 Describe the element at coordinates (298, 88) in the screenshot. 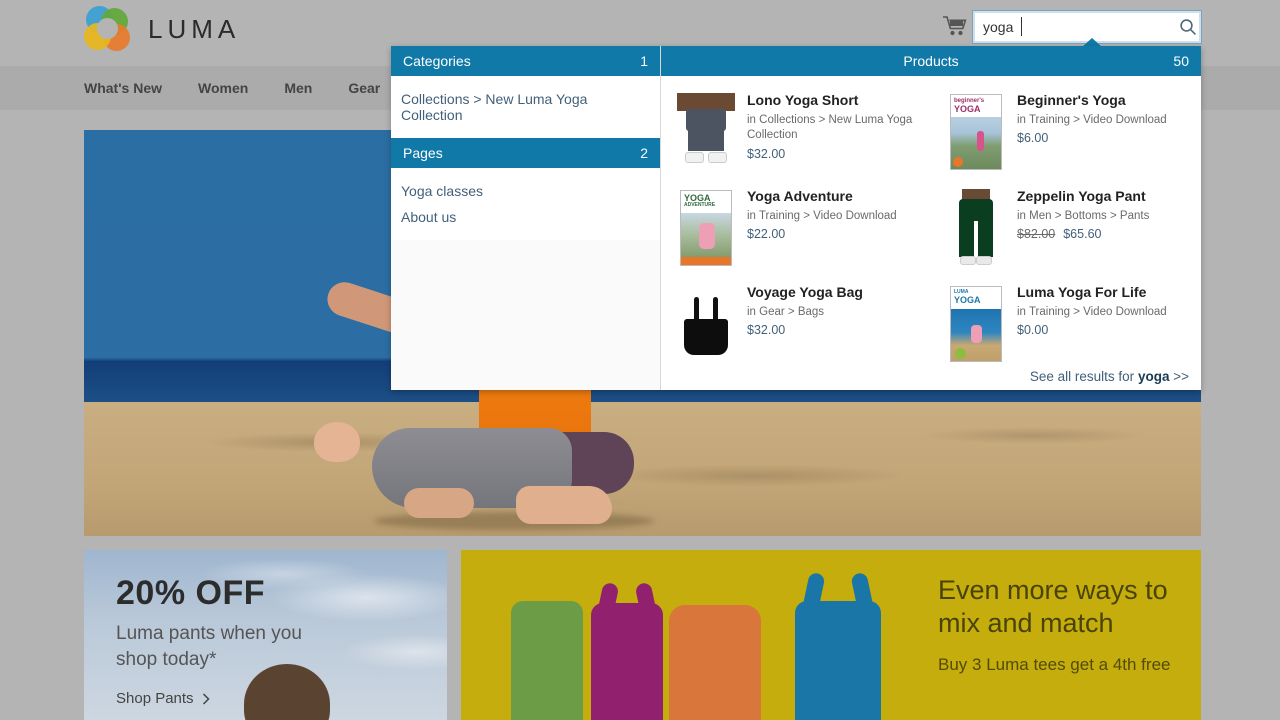

I see `nav-item-men: Men` at that location.